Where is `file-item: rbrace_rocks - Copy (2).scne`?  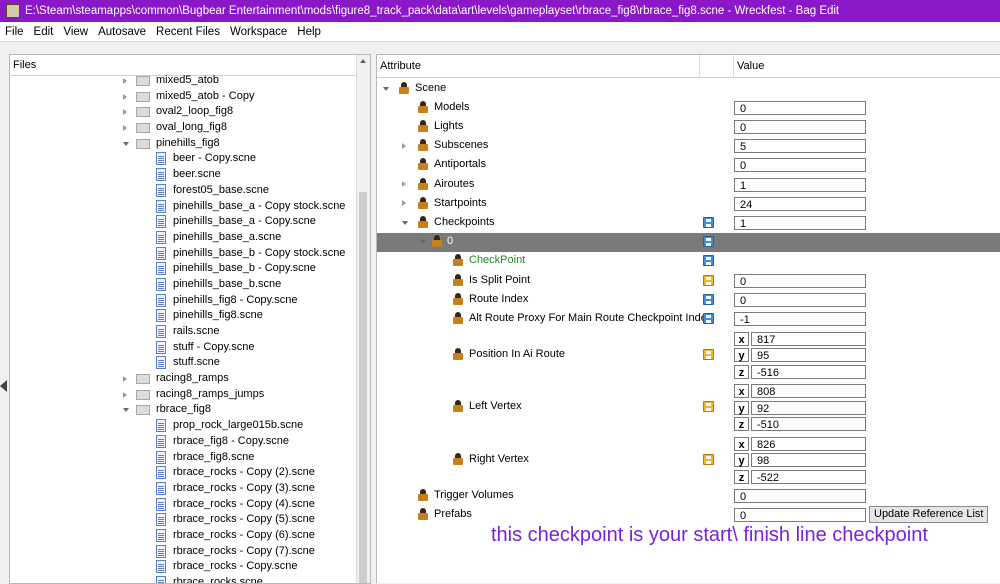
file-item: rbrace_rocks - Copy (2).scne is located at coordinates (182, 473).